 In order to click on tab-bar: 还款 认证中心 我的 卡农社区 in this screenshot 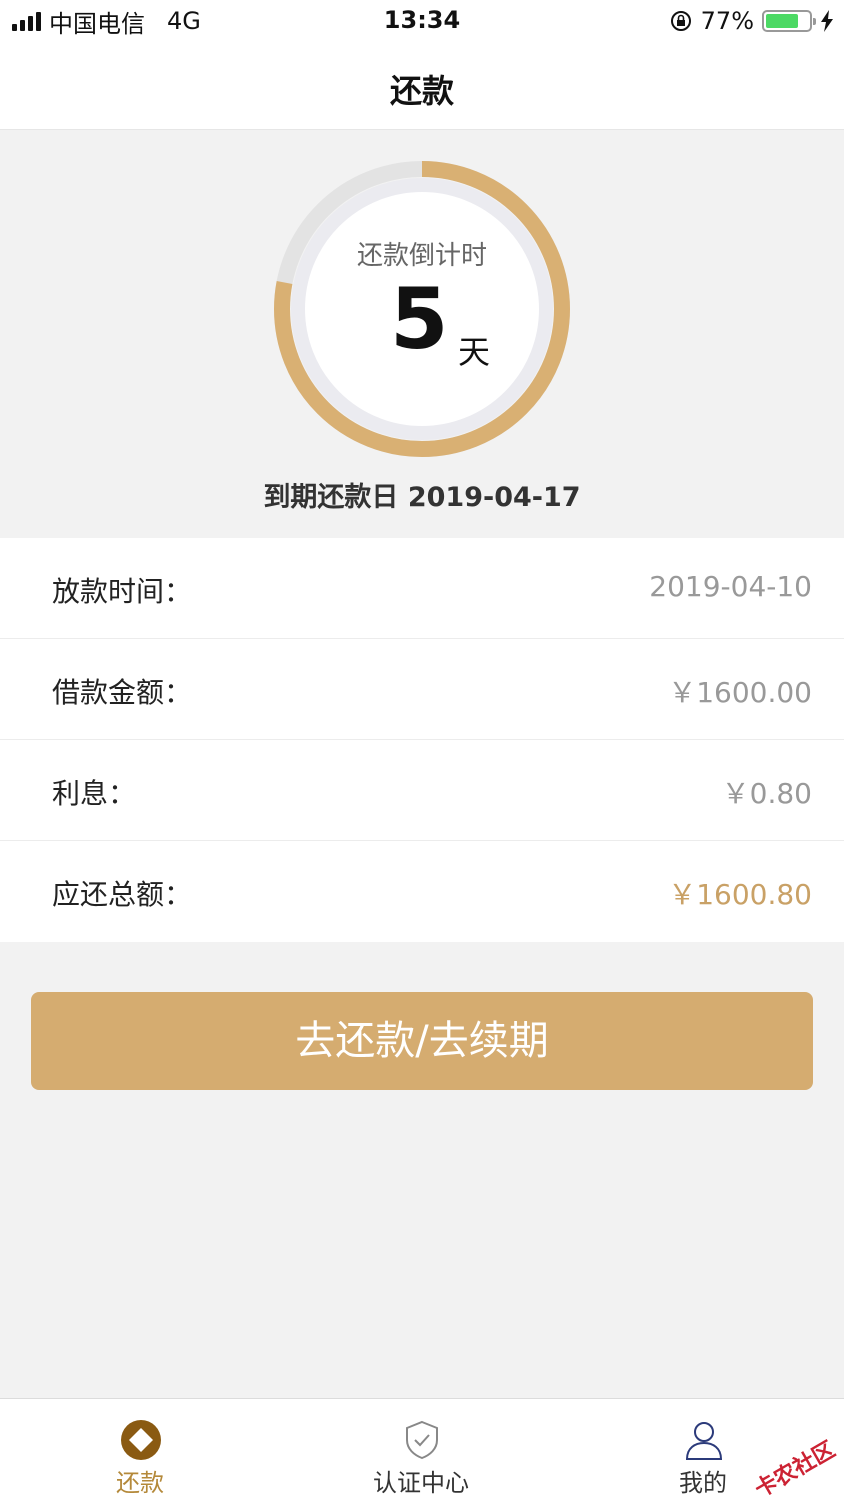, I will do `click(422, 1449)`.